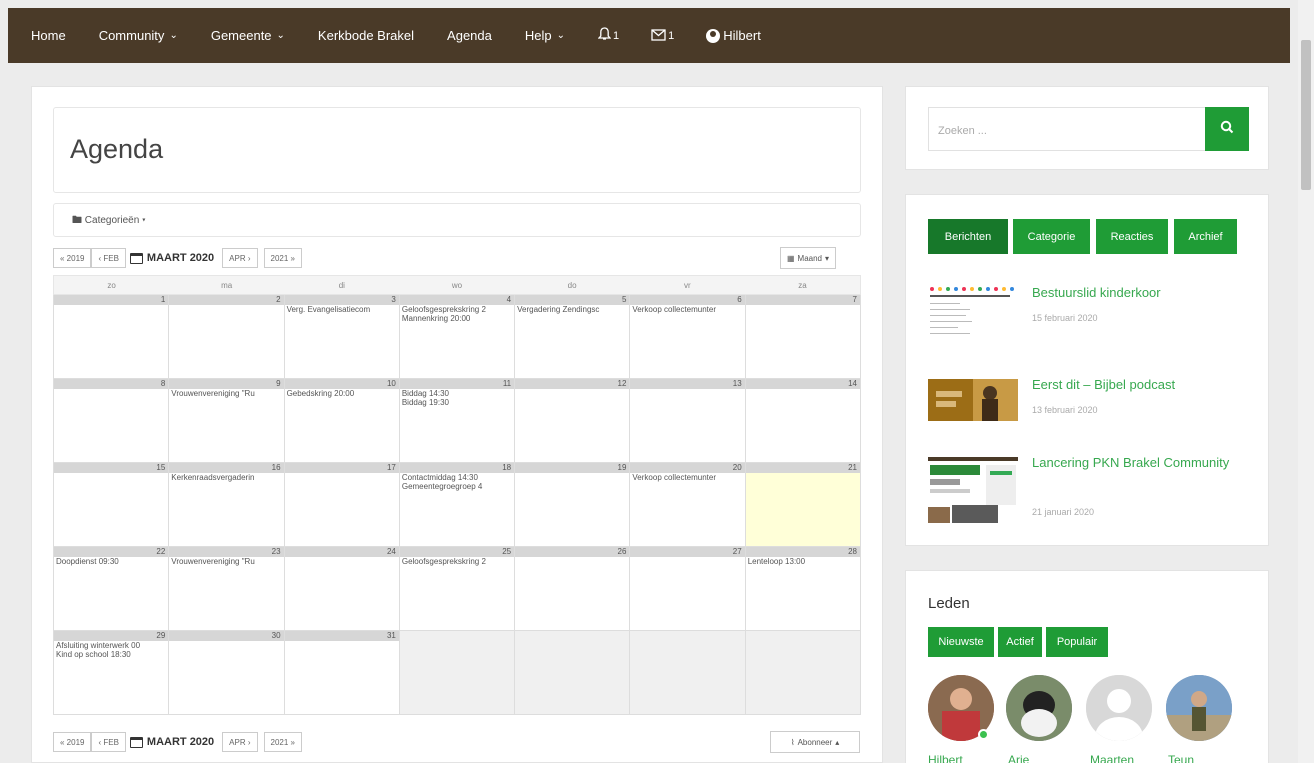 The width and height of the screenshot is (1314, 763). I want to click on calendar-day: 3 Verg. Evangelisatiecom, so click(342, 337).